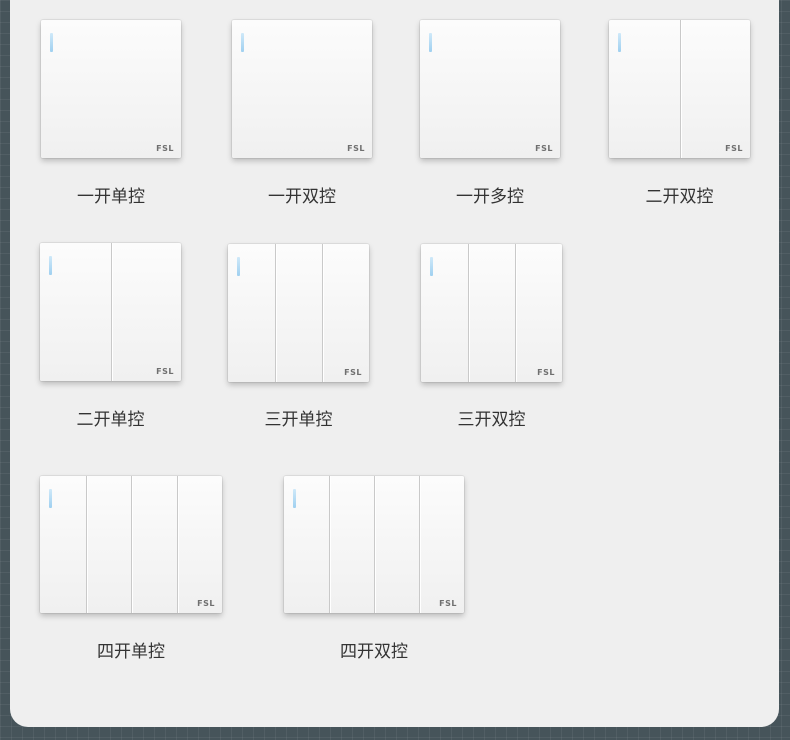 This screenshot has width=790, height=740. What do you see at coordinates (374, 652) in the screenshot?
I see `switch-label: 四开双控` at bounding box center [374, 652].